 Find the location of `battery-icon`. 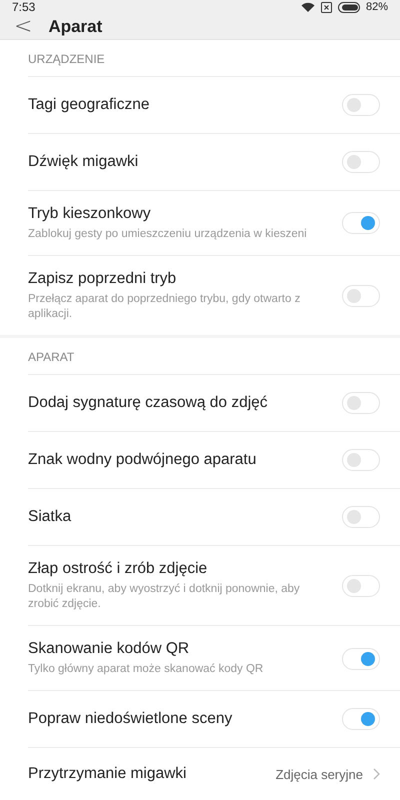

battery-icon is located at coordinates (349, 7).